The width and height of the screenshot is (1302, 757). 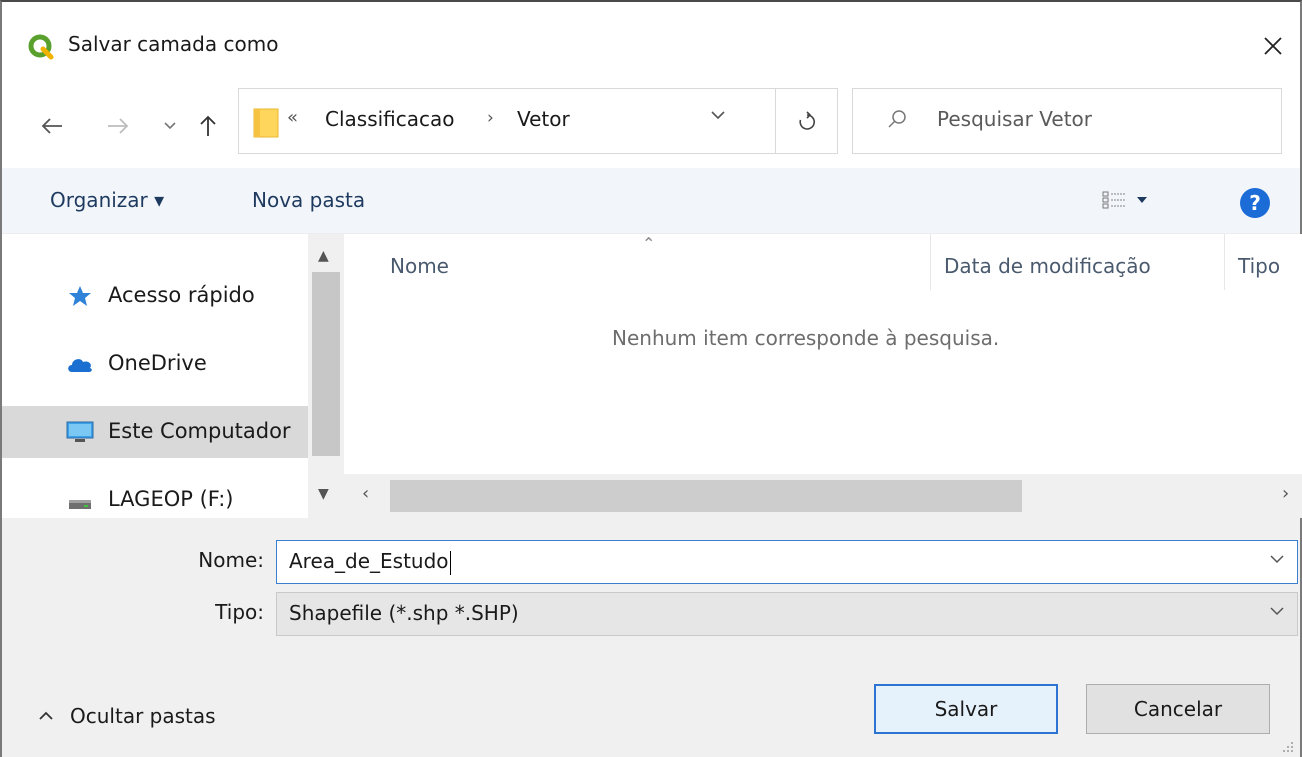 I want to click on search-input: Pesquisar Vetor, so click(x=1014, y=119).